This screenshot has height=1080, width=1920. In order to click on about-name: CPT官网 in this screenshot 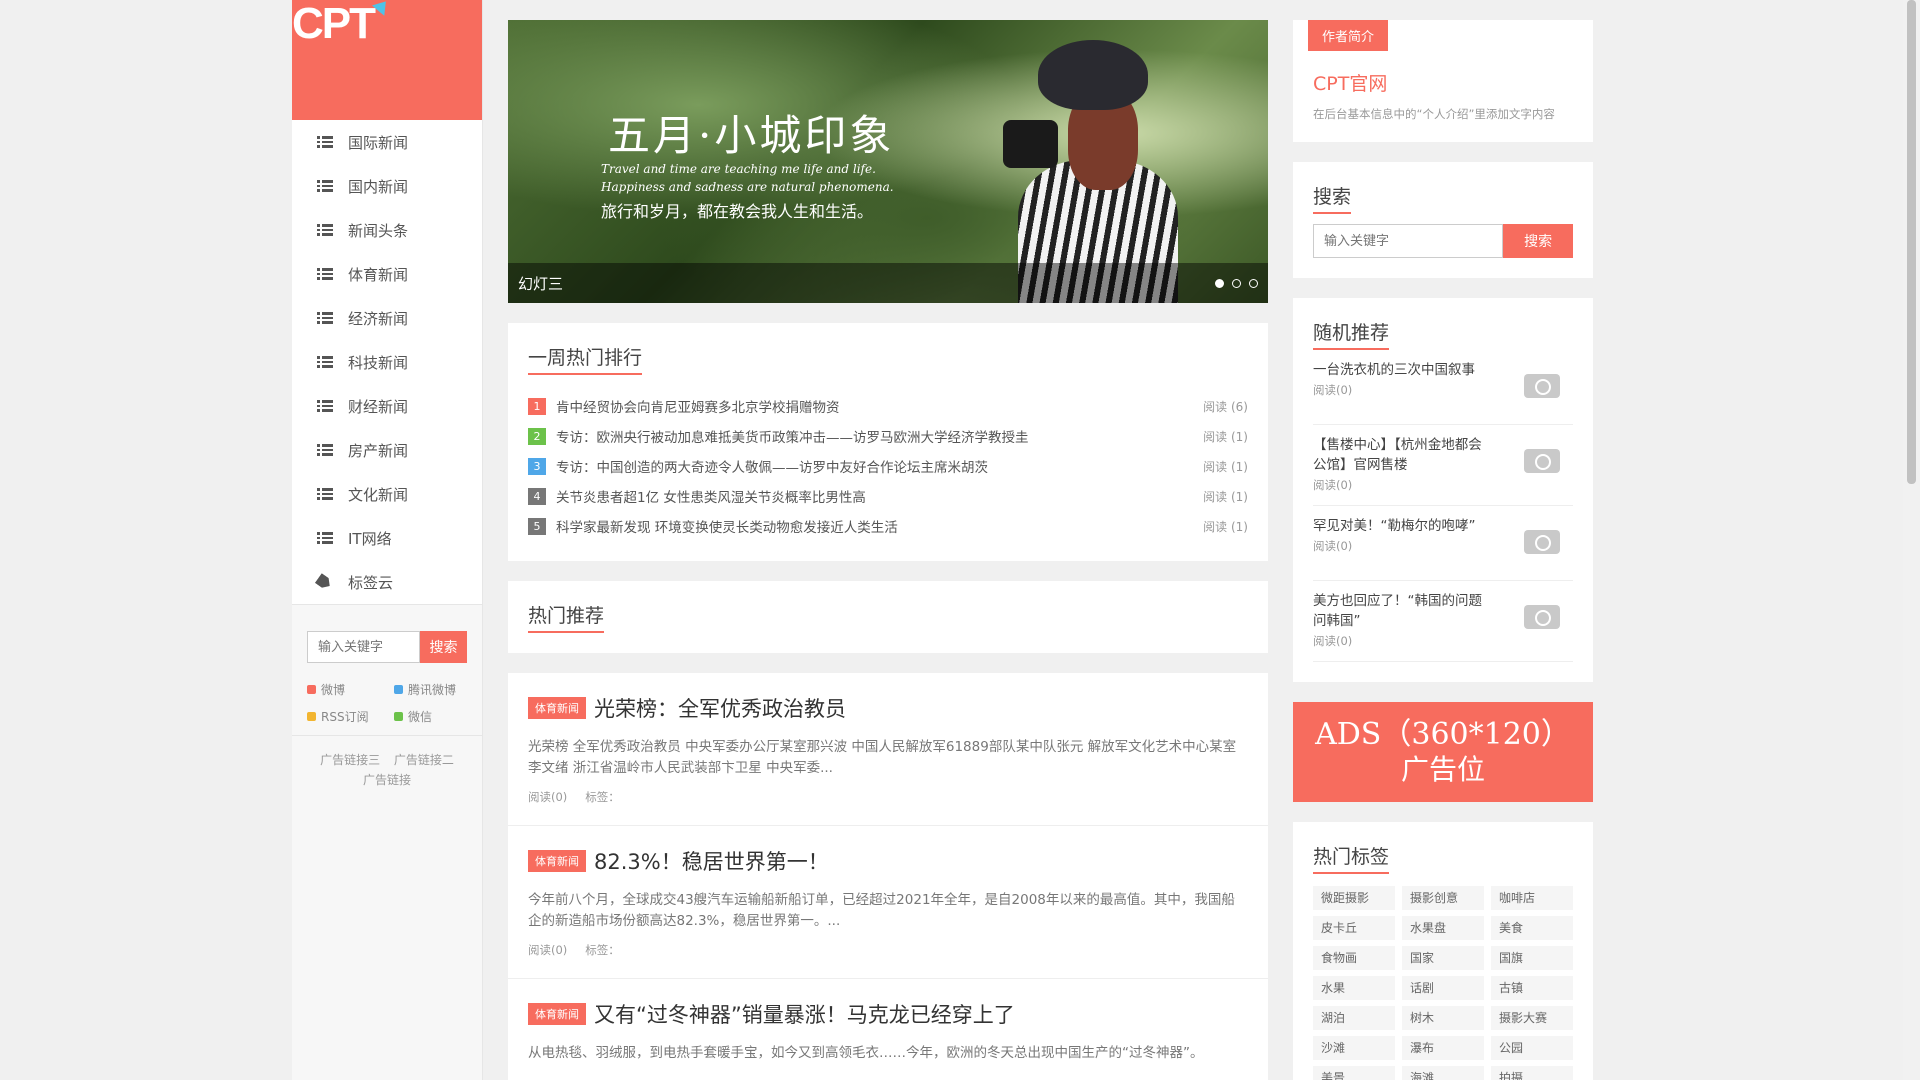, I will do `click(1443, 82)`.